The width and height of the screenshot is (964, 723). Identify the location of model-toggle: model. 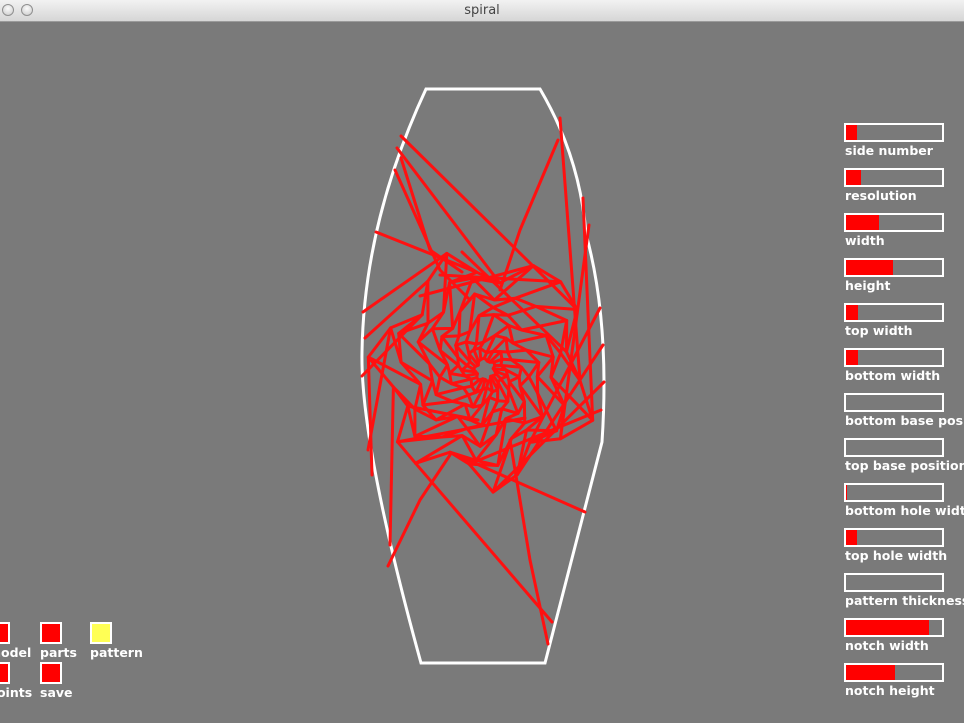
(15, 641).